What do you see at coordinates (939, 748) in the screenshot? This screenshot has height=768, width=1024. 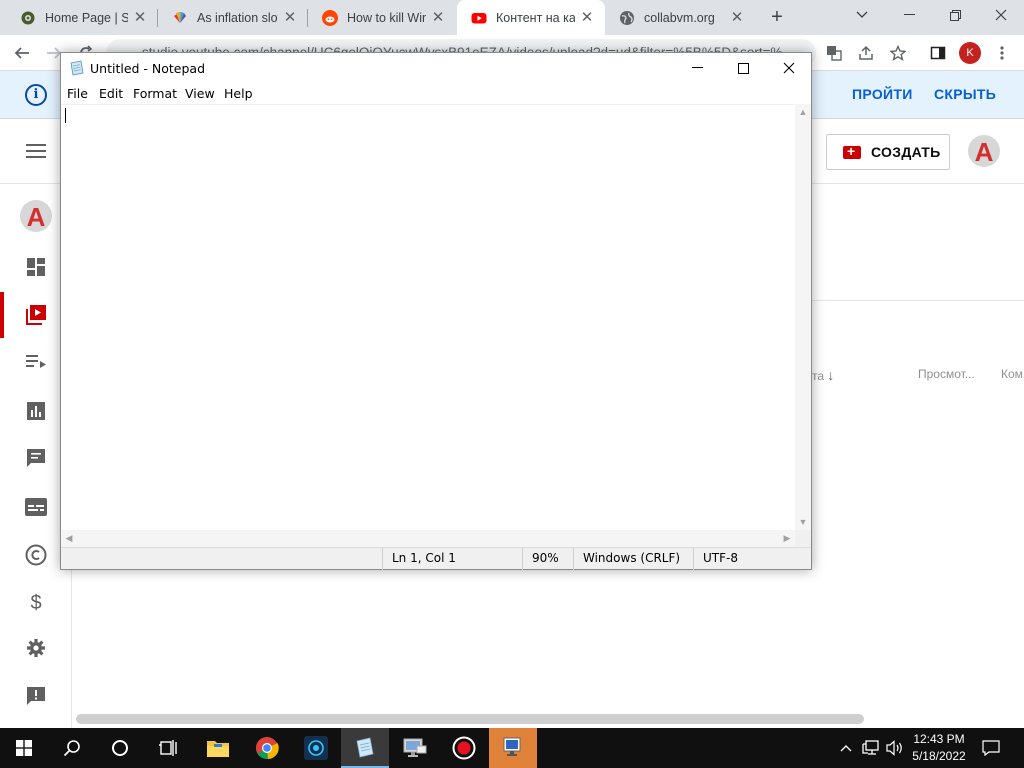 I see `taskbar-clock: 12:43 PM 5/18/2022` at bounding box center [939, 748].